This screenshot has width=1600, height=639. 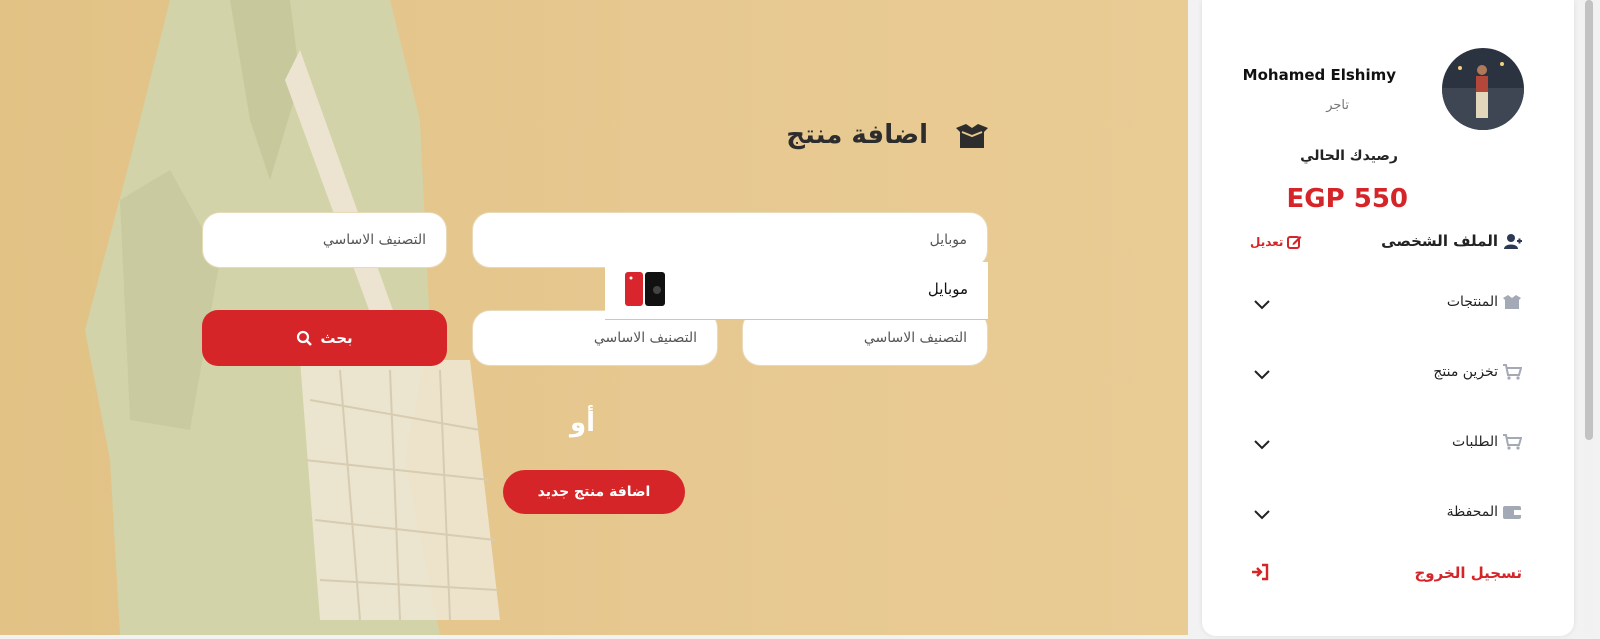 I want to click on dropdown-option-label: موبايل, so click(x=947, y=289).